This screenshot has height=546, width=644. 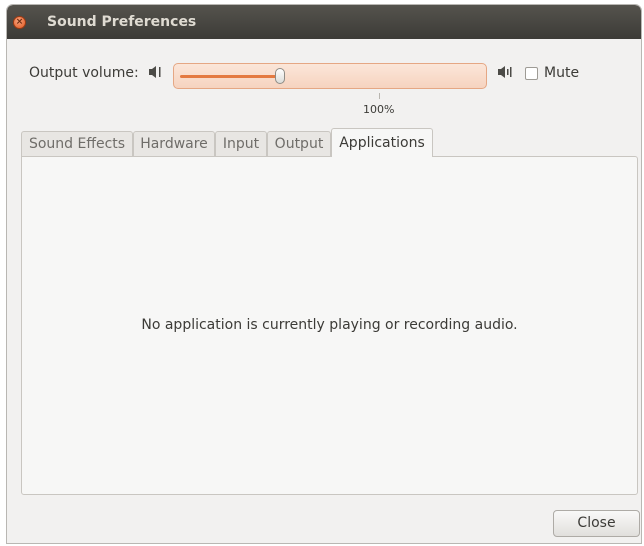 I want to click on volume-tick-label: 100%, so click(x=379, y=109).